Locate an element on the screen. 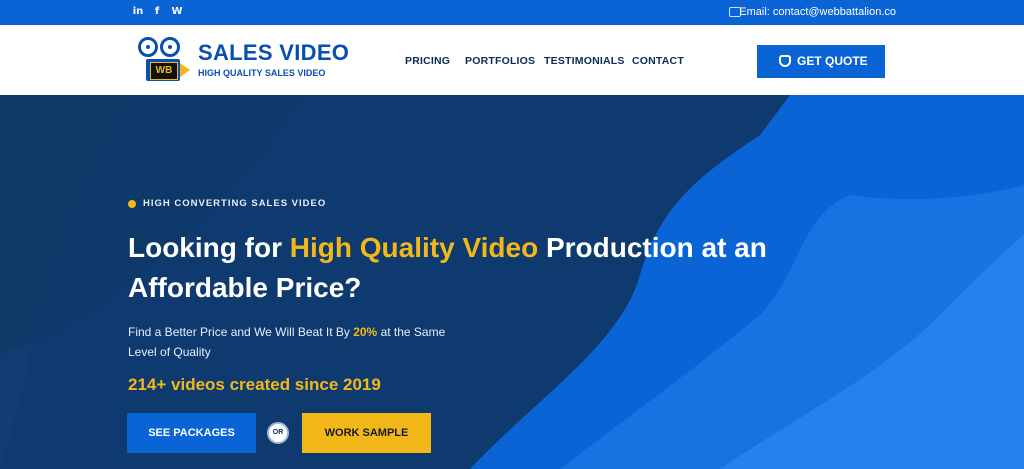 The height and width of the screenshot is (469, 1024). linkedin-icon: in is located at coordinates (138, 12).